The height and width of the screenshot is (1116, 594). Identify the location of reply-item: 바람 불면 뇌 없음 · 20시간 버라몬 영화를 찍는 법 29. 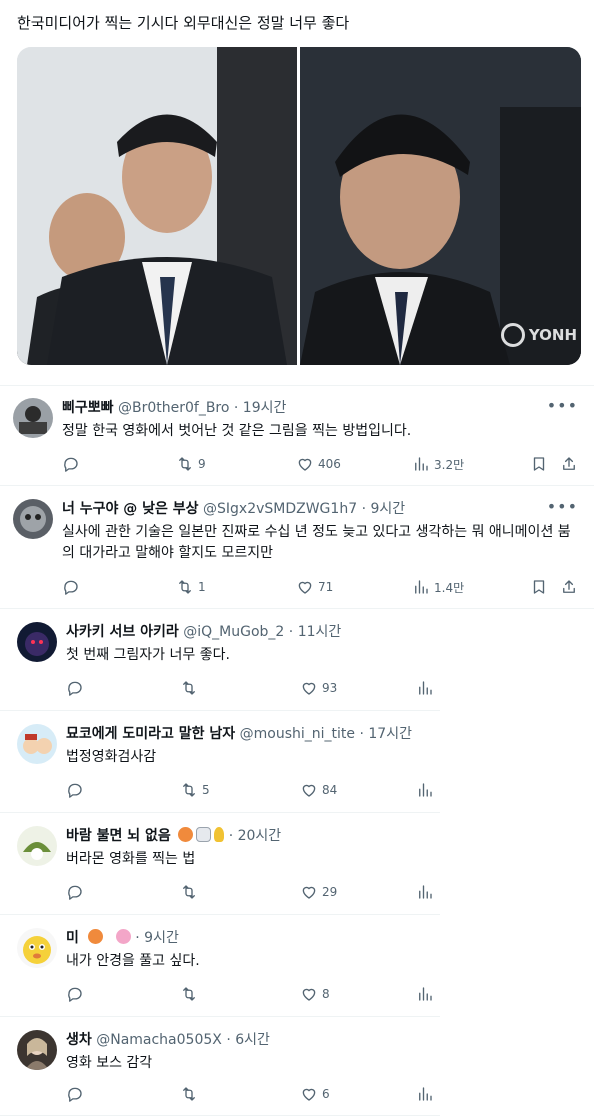
(220, 864).